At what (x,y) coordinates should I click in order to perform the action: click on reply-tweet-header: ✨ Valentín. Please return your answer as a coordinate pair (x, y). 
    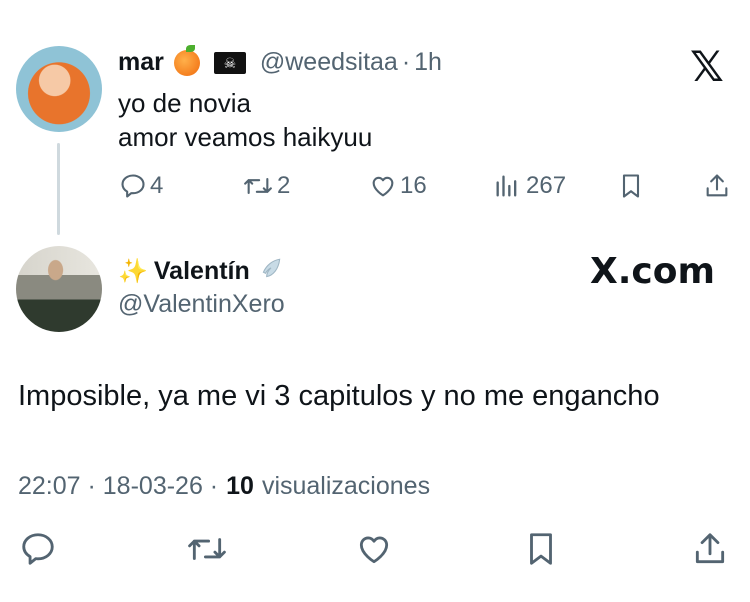
    Looking at the image, I should click on (201, 271).